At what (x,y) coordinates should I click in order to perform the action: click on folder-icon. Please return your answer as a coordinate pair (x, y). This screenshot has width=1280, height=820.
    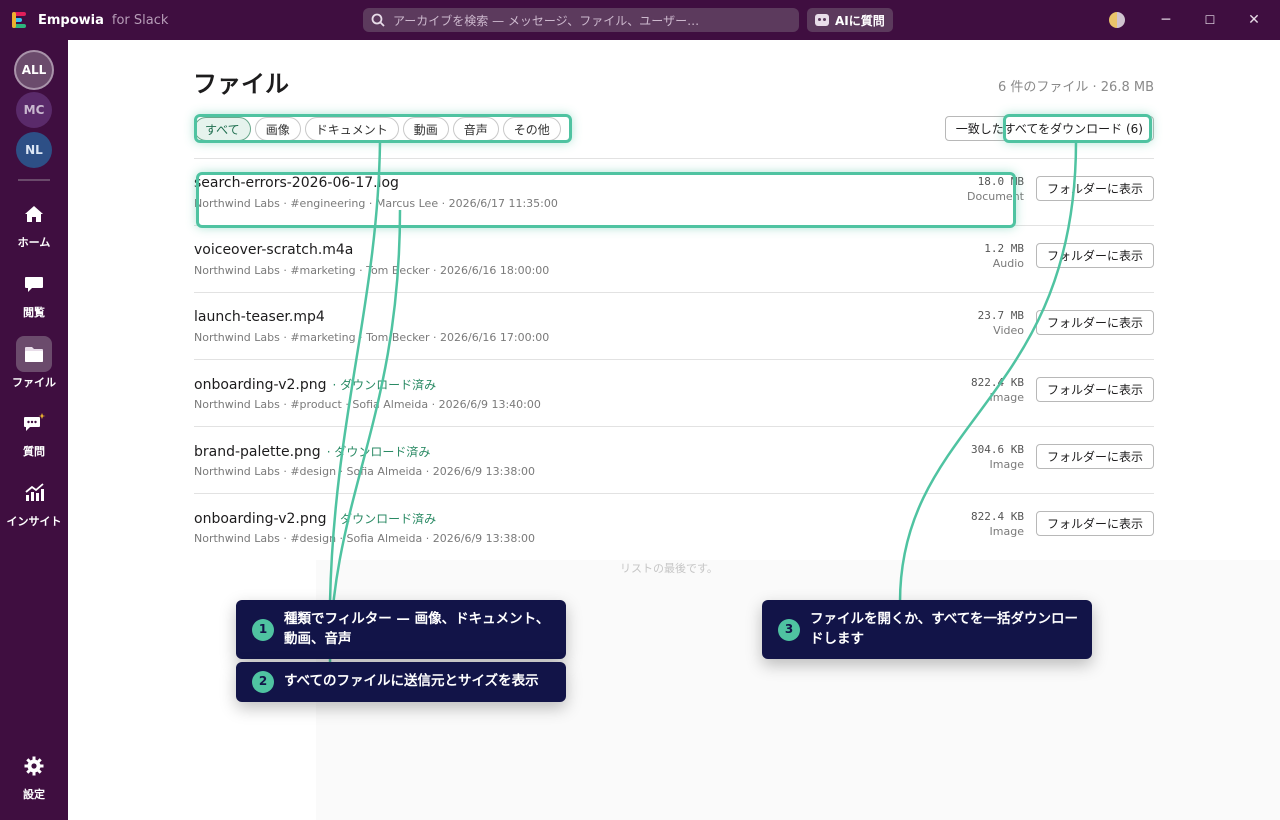
    Looking at the image, I should click on (34, 354).